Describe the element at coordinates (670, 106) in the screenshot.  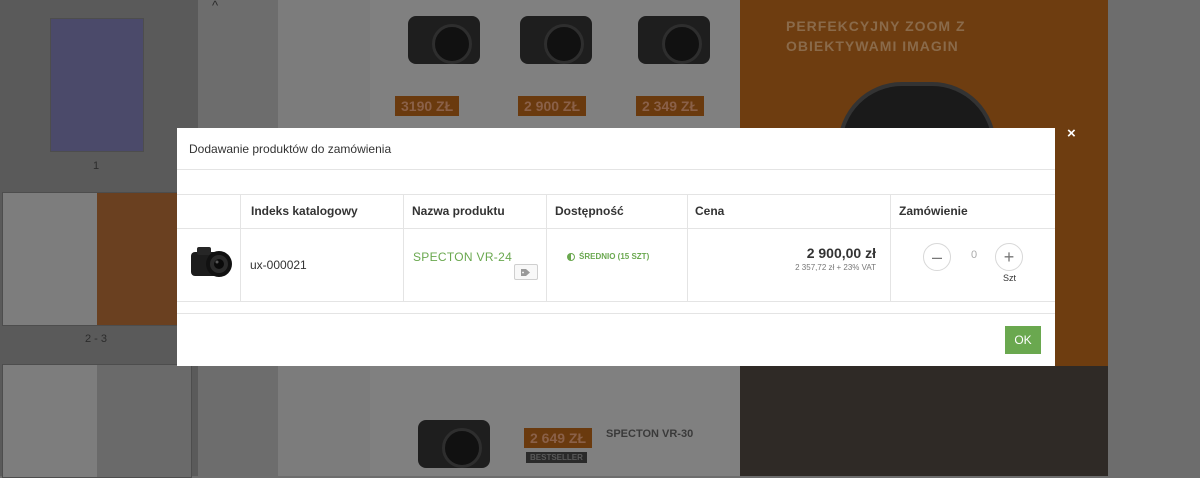
I see `price-tag: 2 349 ZŁ` at that location.